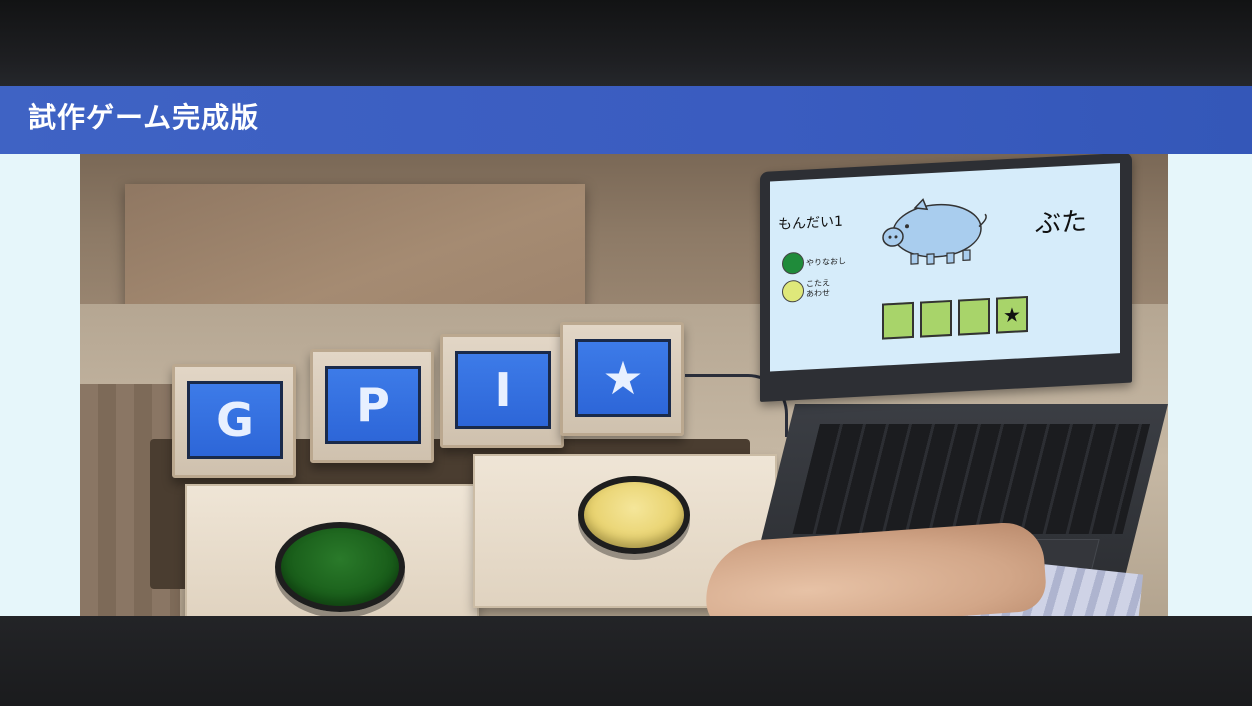 The height and width of the screenshot is (706, 1252). I want to click on star-icon: ★, so click(623, 378).